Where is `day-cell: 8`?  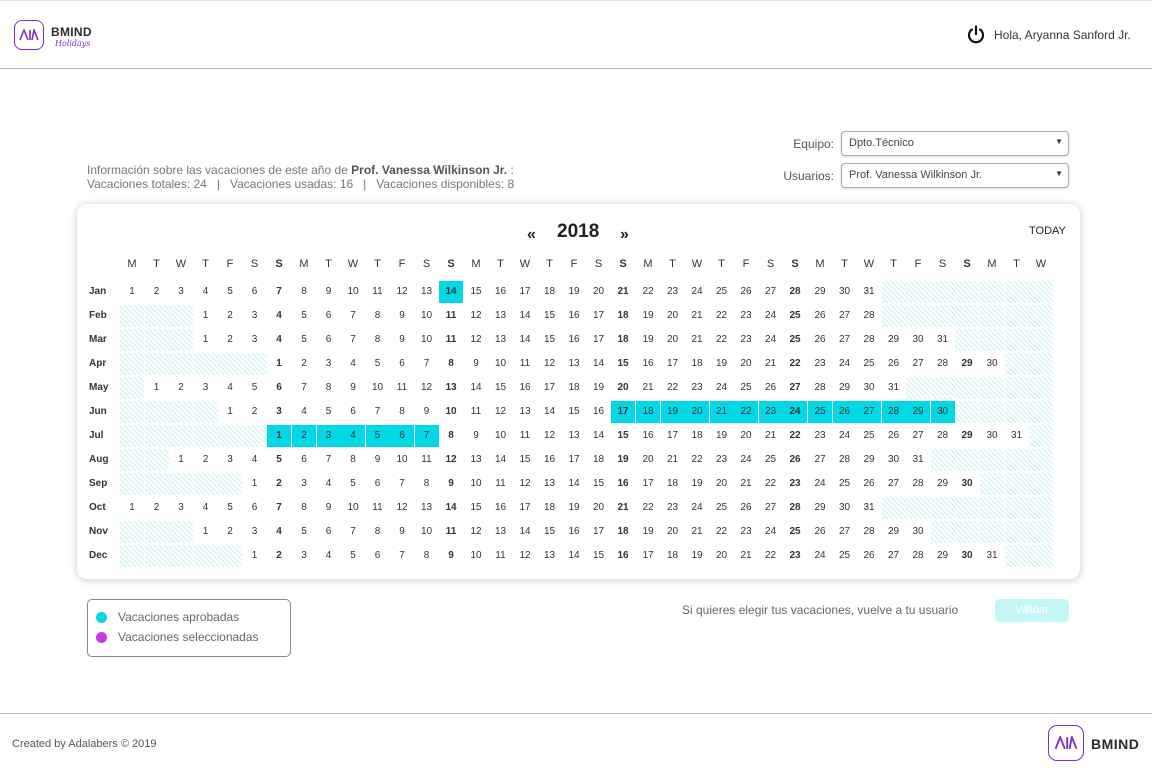 day-cell: 8 is located at coordinates (402, 412).